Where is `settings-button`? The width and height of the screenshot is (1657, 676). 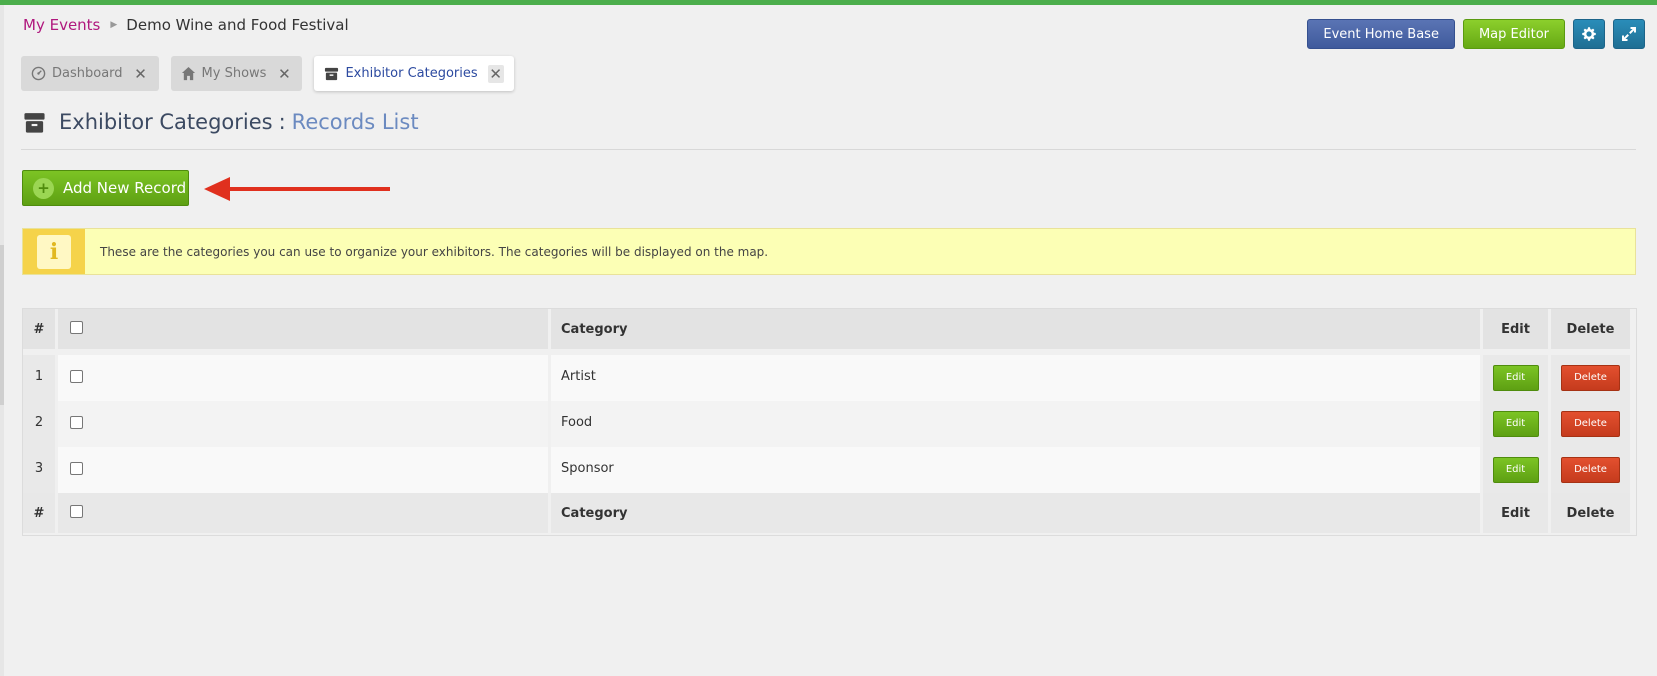 settings-button is located at coordinates (1589, 34).